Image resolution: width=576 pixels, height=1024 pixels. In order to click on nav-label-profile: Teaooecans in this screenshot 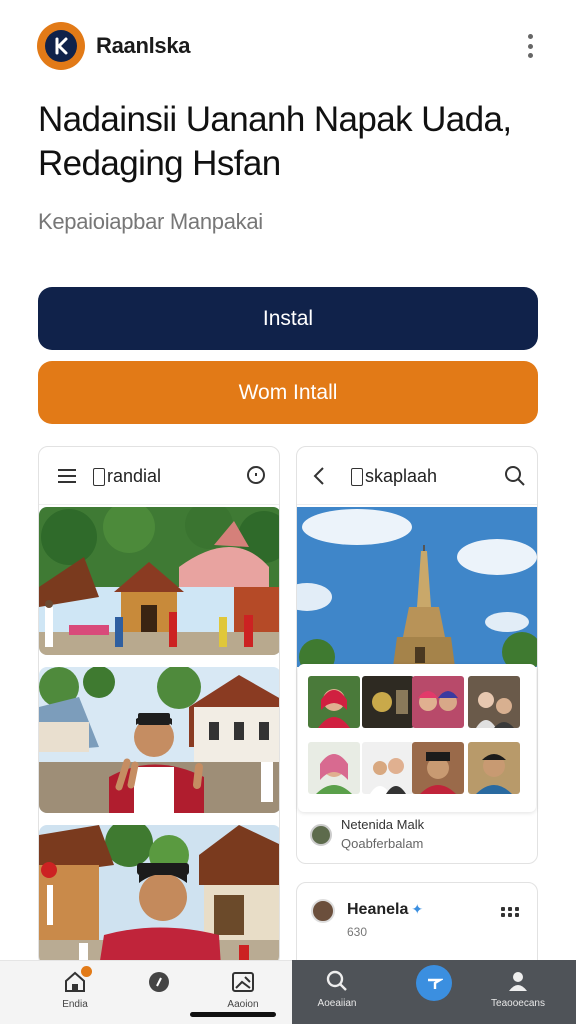, I will do `click(518, 1003)`.